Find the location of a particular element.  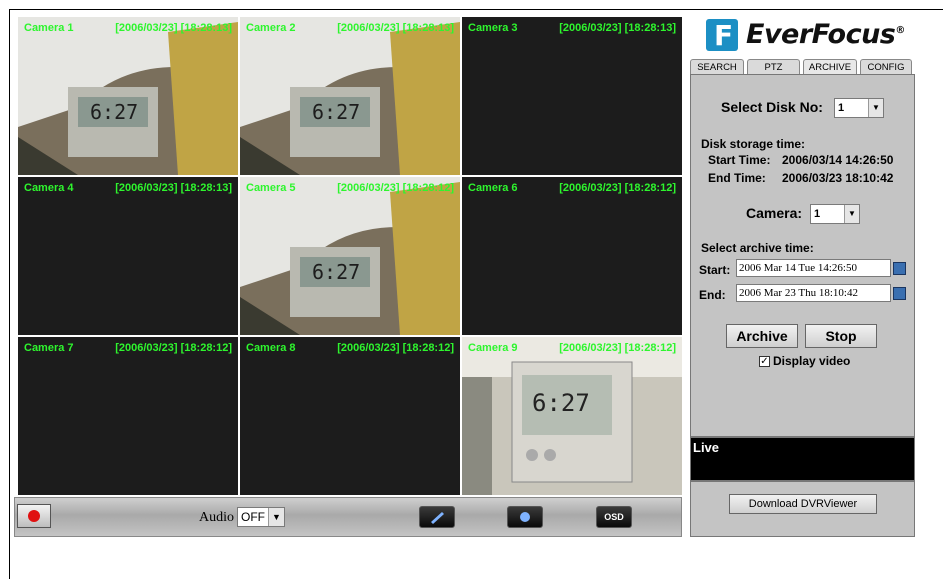

end-time-value: 2006/03/23 18:10:42 is located at coordinates (838, 178).